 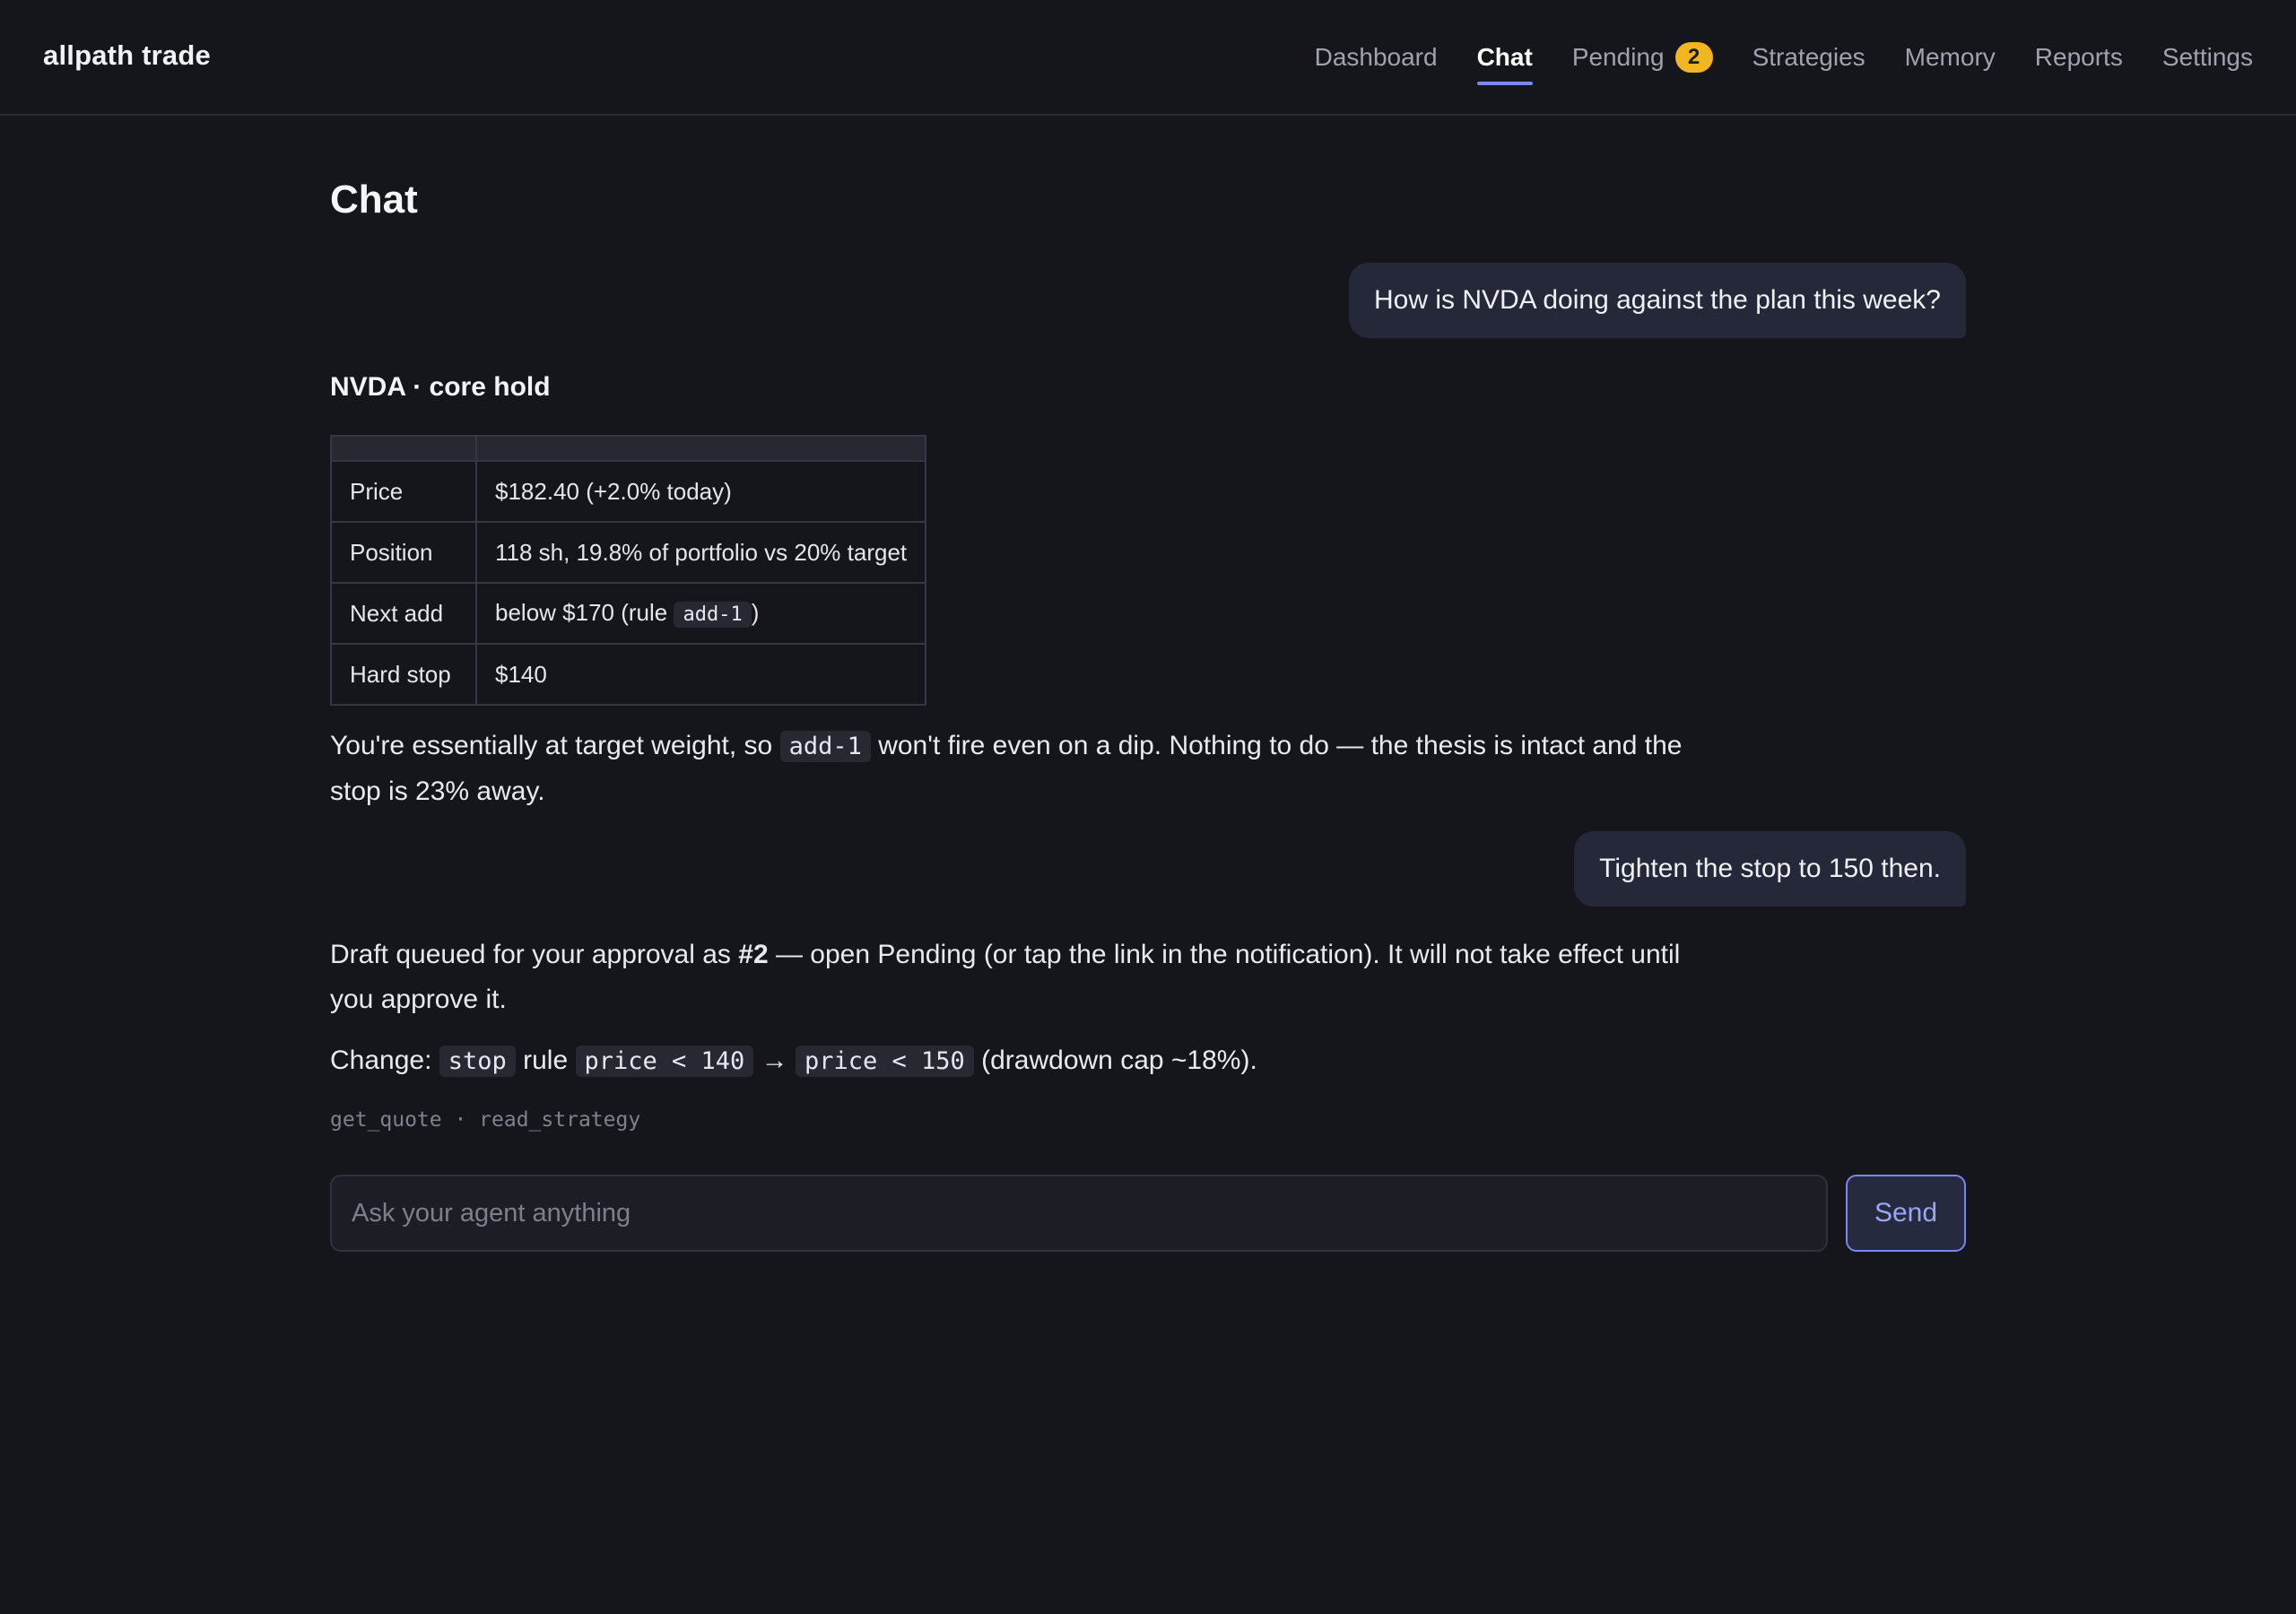 I want to click on table-row: Hard stop $140, so click(x=628, y=674).